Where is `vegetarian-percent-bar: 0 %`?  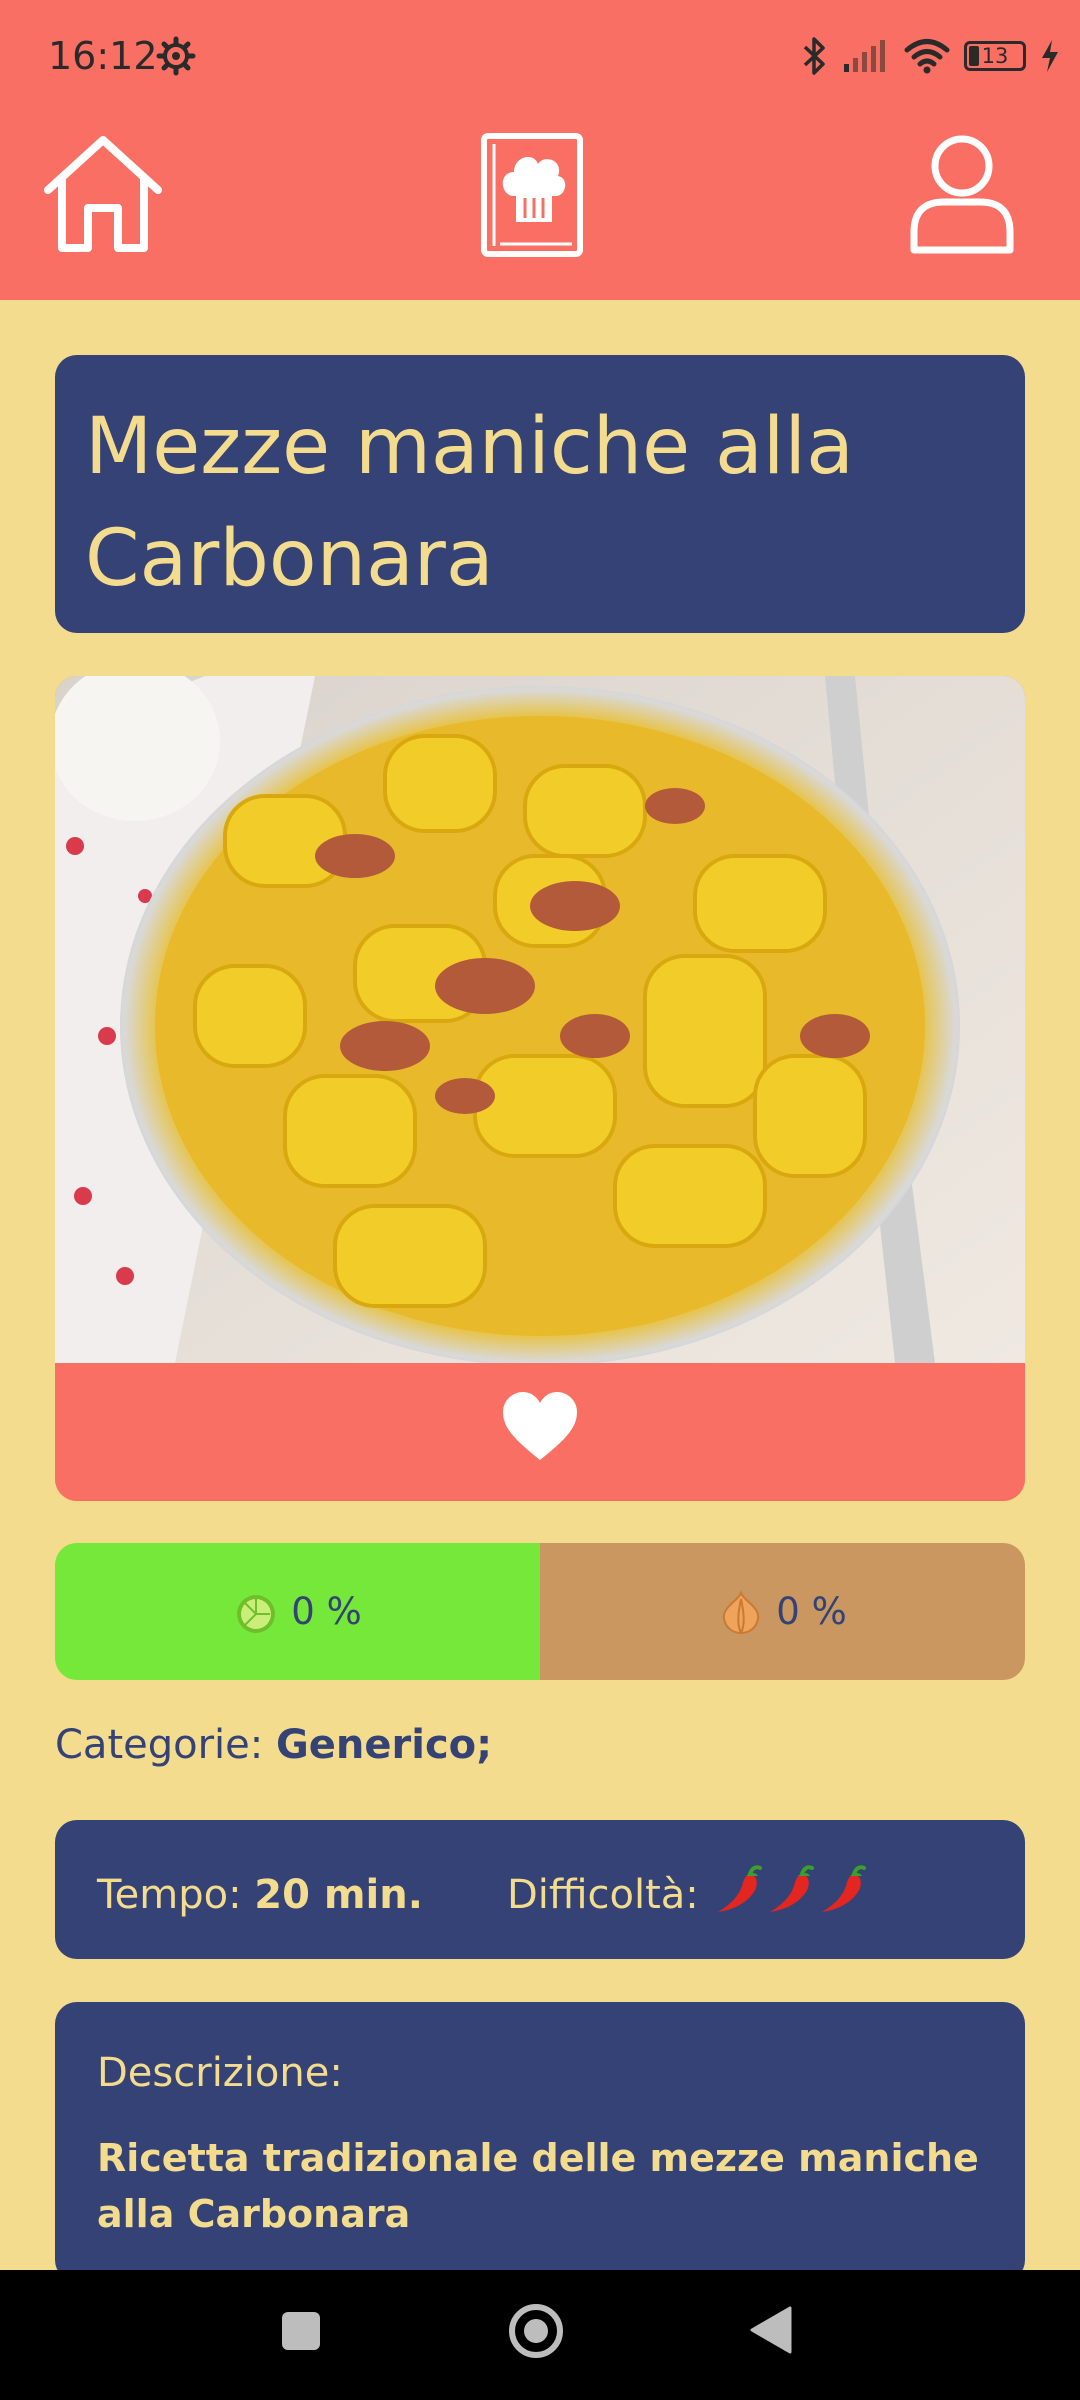 vegetarian-percent-bar: 0 % is located at coordinates (782, 1611).